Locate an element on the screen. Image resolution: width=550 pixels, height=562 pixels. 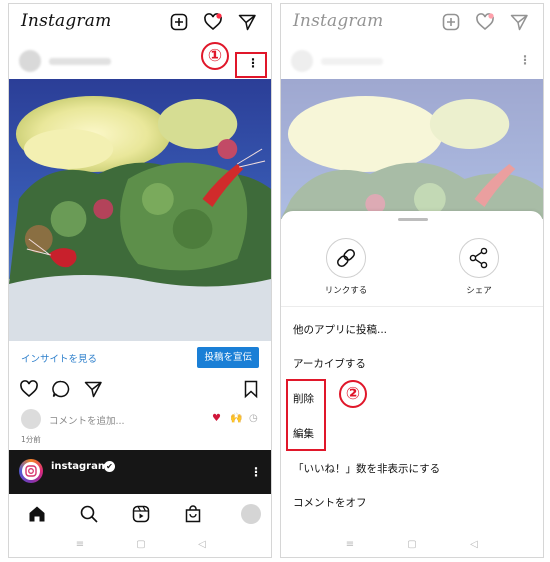
add-comment-row: コメントを追加... ♥ 🙌 ◷ is located at coordinates (140, 419).